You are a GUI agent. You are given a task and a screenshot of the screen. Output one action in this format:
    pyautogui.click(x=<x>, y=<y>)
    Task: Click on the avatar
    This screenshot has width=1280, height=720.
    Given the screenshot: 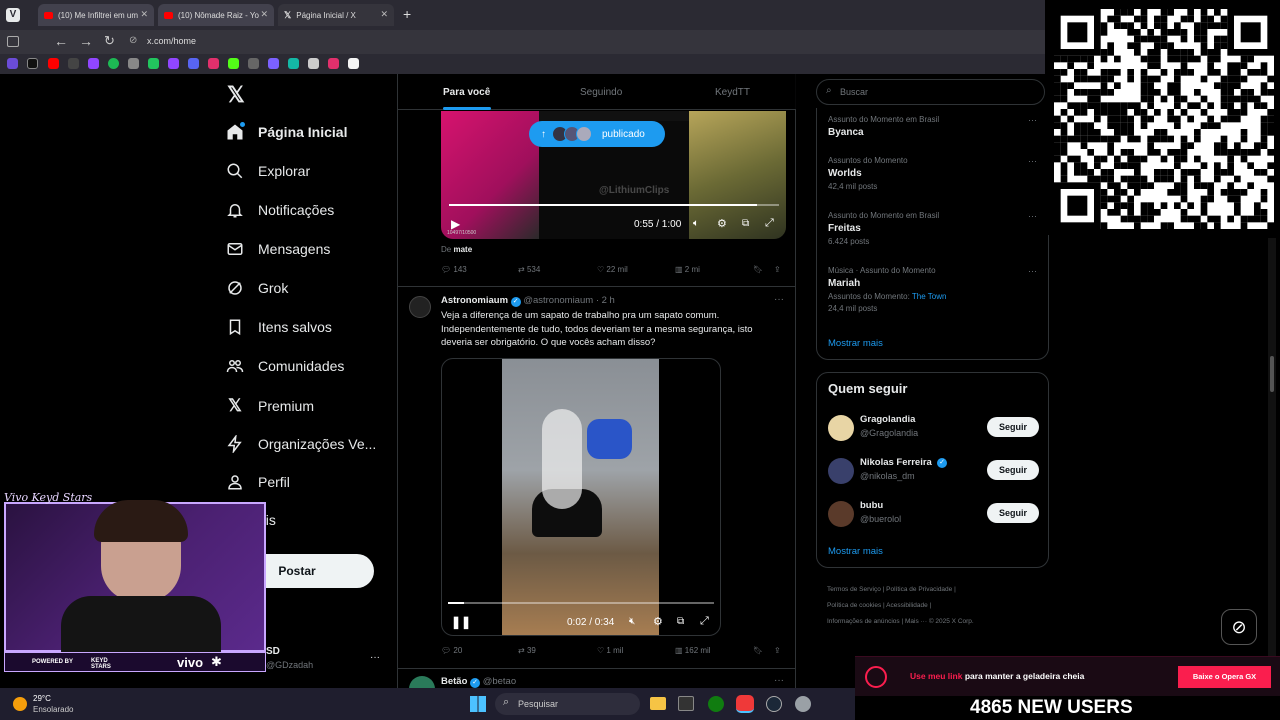 What is the action you would take?
    pyautogui.click(x=420, y=307)
    